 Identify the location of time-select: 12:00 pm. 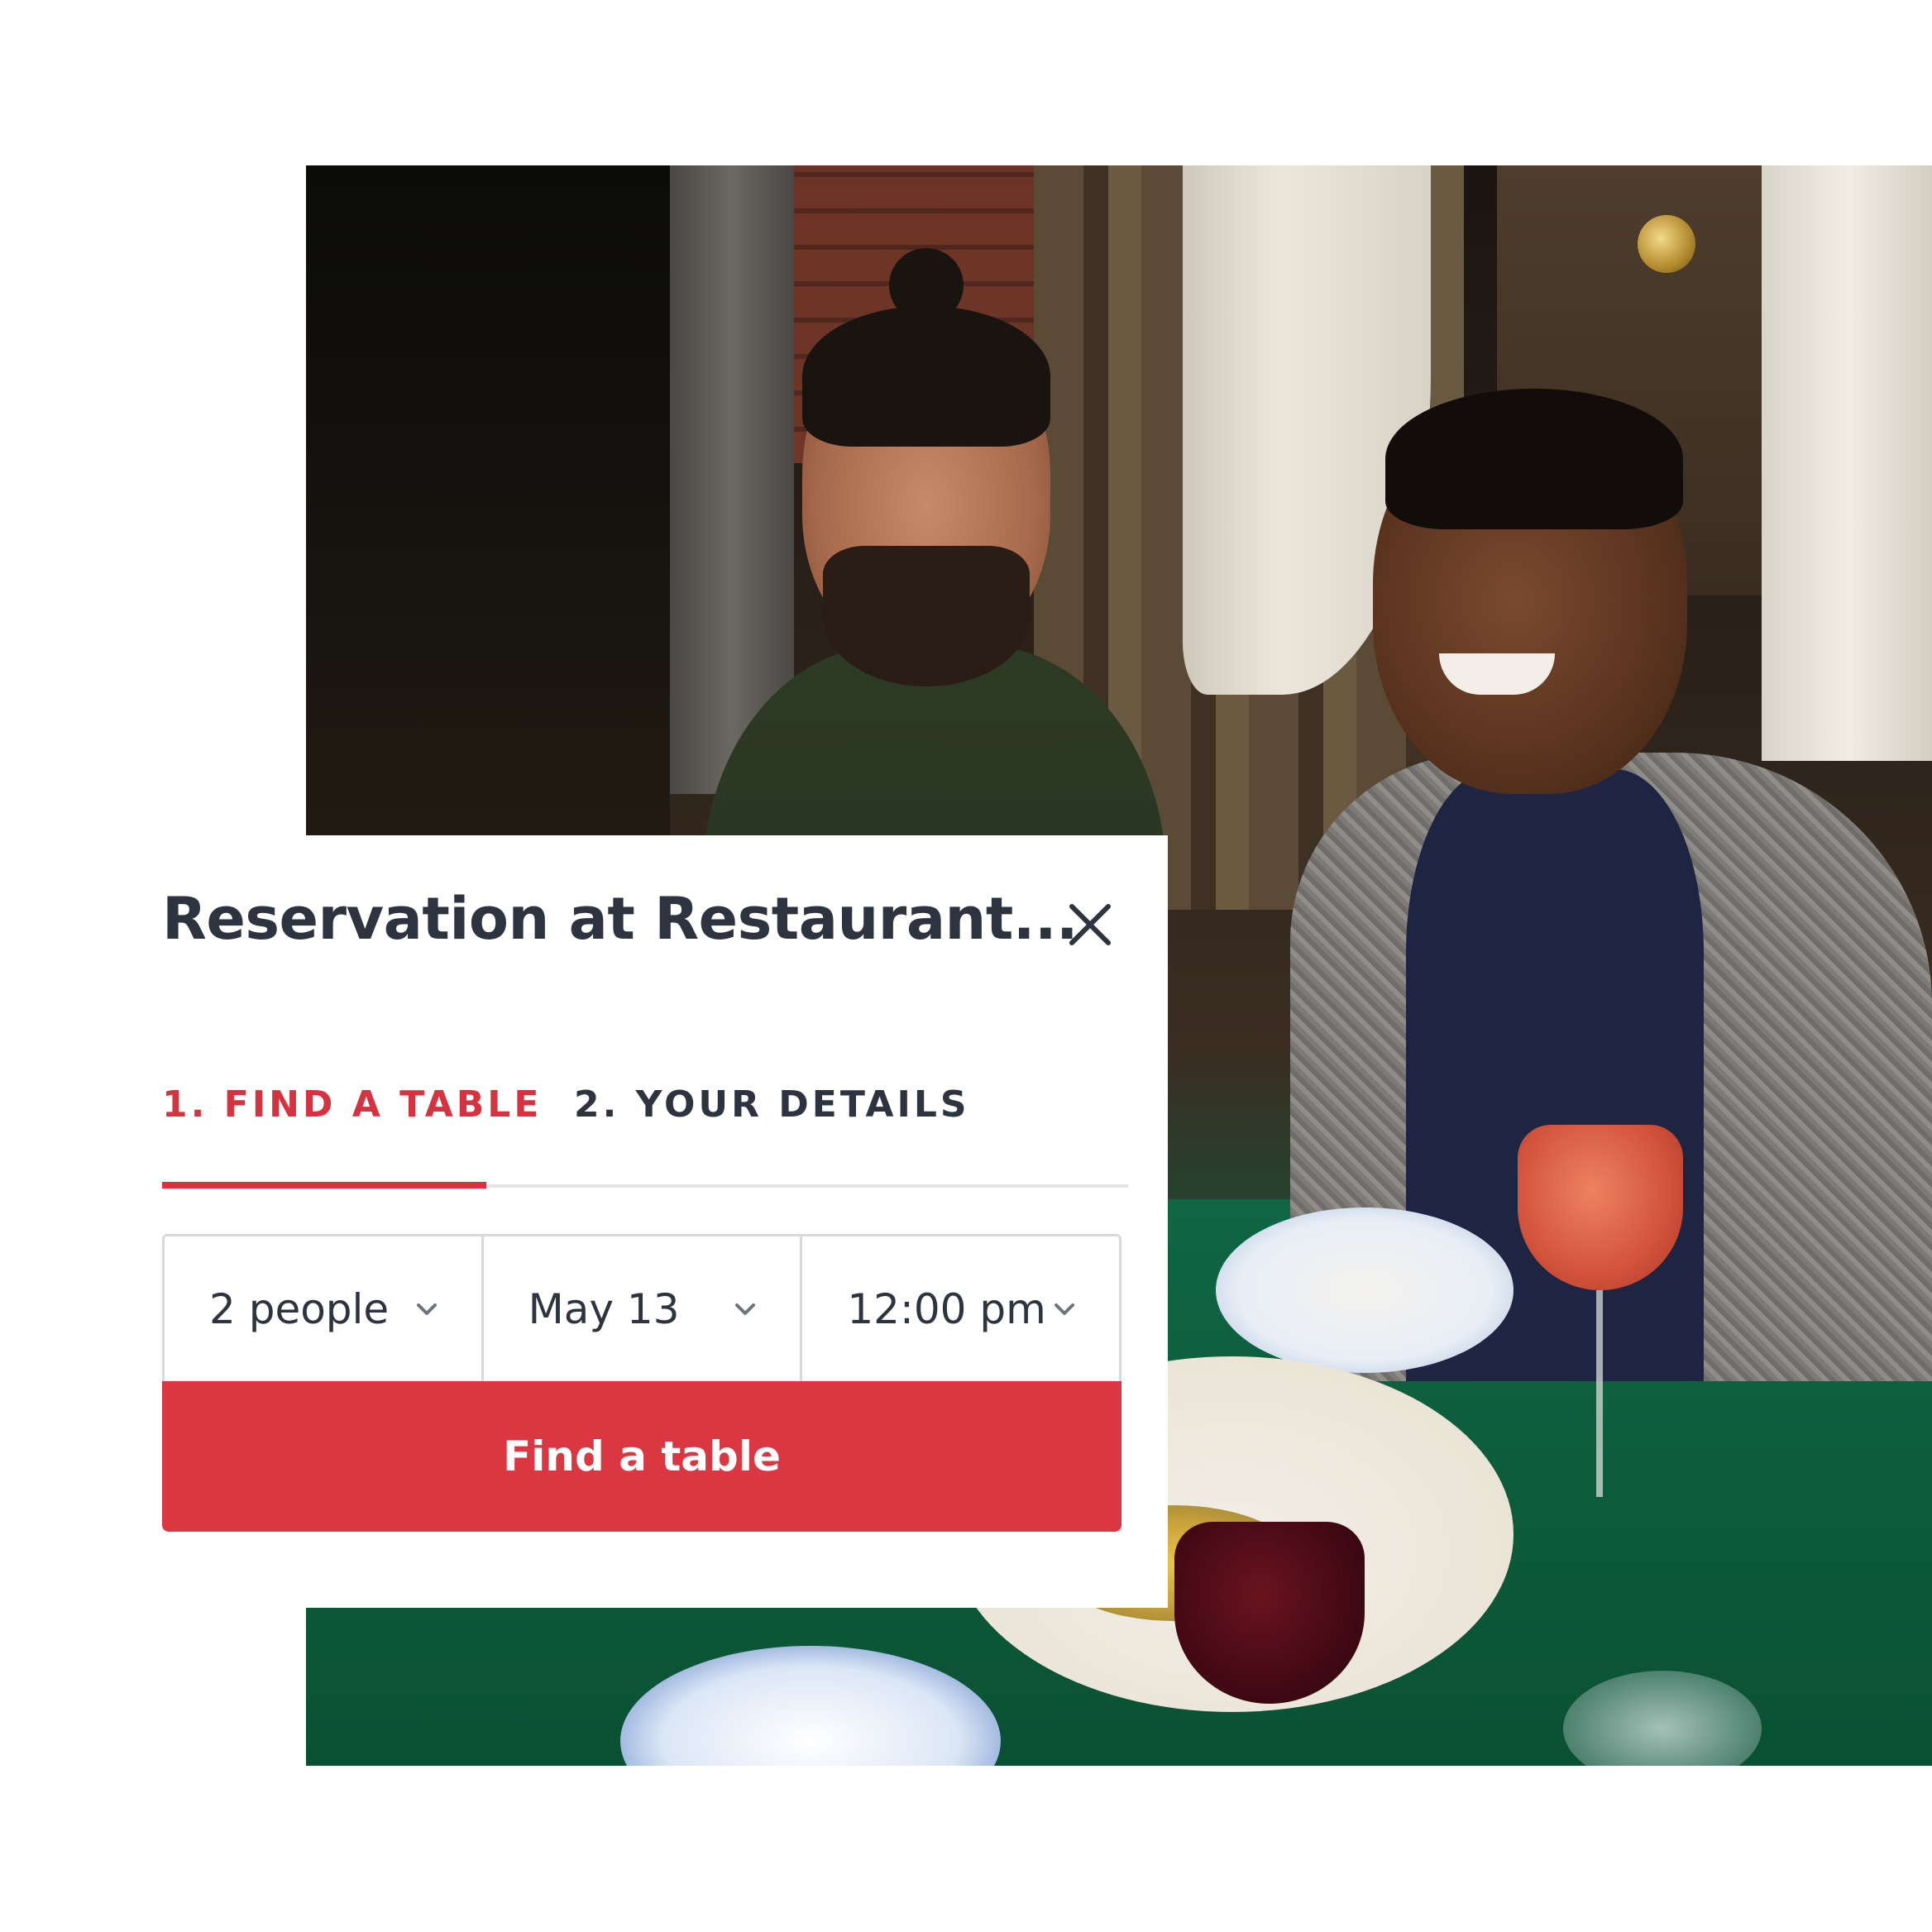
(959, 1308).